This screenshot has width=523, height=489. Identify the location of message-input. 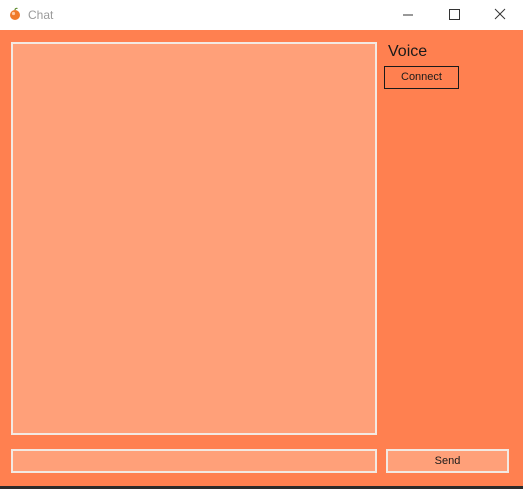
(194, 461).